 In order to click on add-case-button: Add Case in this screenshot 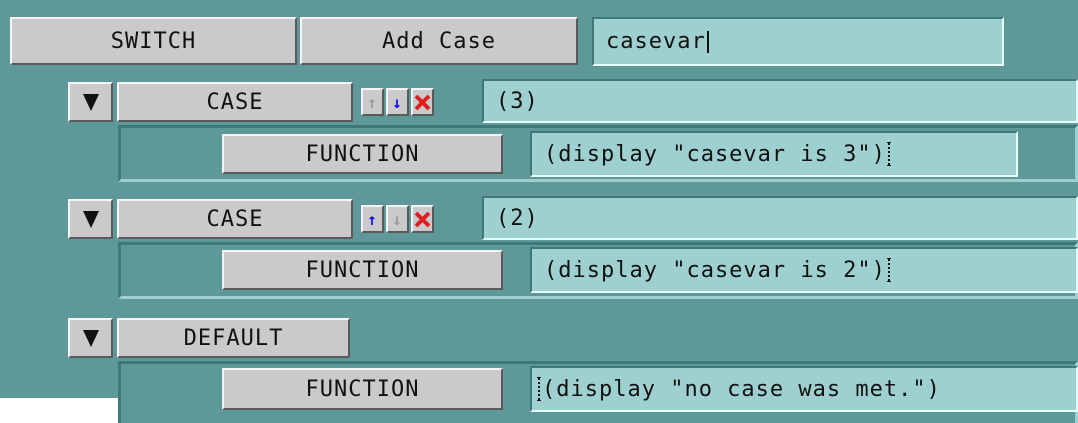, I will do `click(439, 41)`.